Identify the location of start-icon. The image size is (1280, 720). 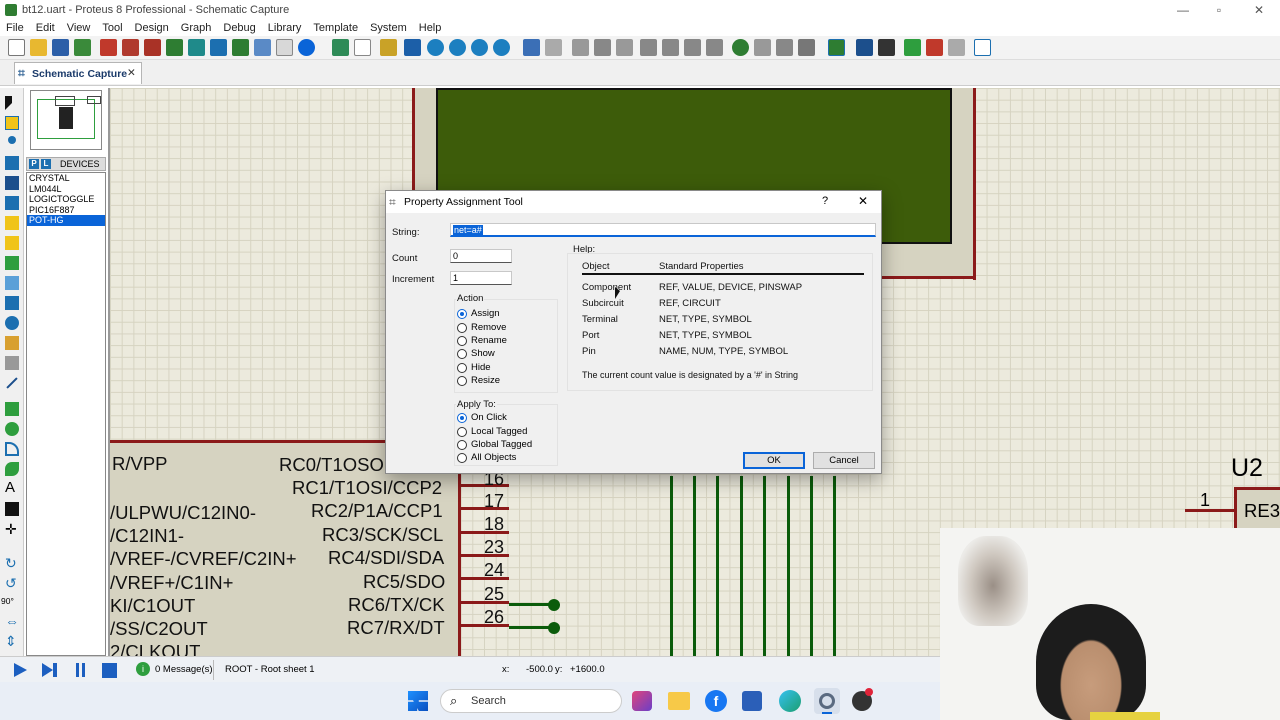
(418, 701).